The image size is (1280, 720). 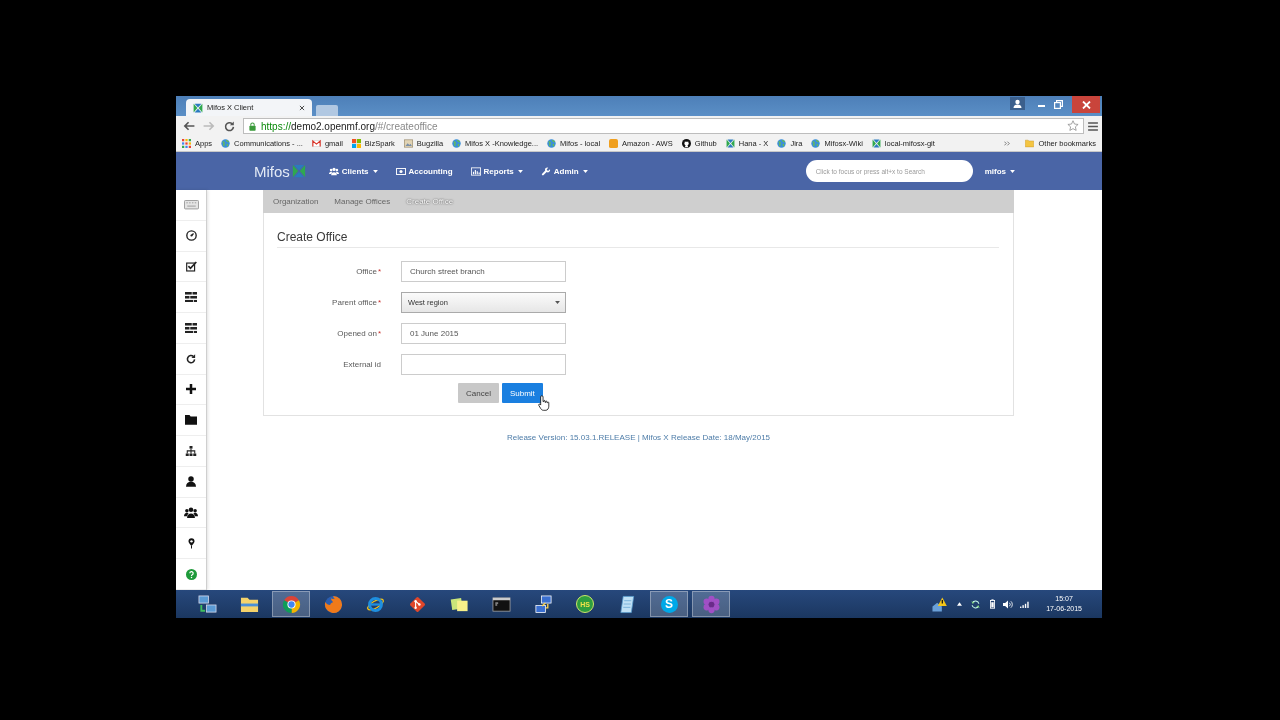 What do you see at coordinates (1093, 126) in the screenshot?
I see `menu-icon` at bounding box center [1093, 126].